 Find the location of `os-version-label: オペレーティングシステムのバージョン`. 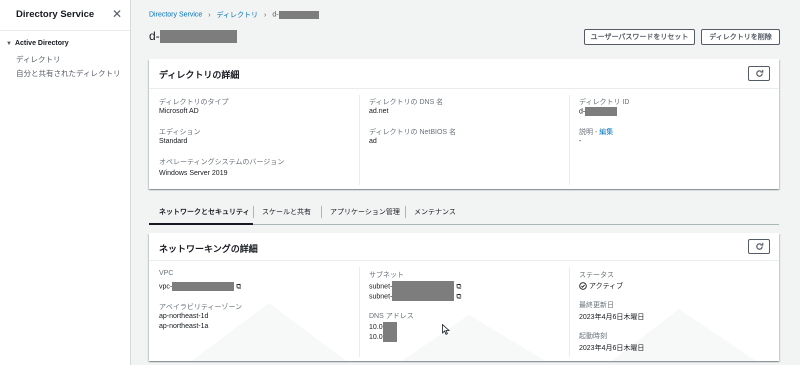

os-version-label: オペレーティングシステムのバージョン is located at coordinates (222, 162).